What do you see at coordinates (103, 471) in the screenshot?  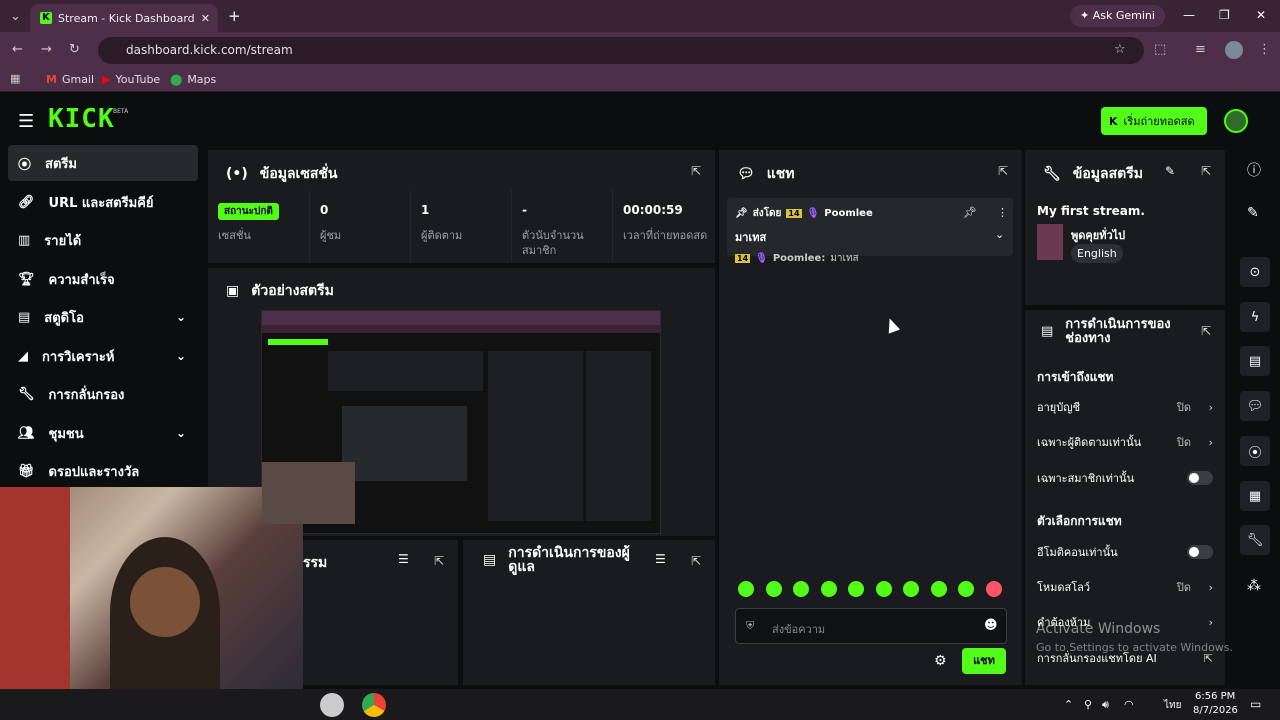 I see `sidebar-item-drops: 🎁︎ ดรอปและรางวัล` at bounding box center [103, 471].